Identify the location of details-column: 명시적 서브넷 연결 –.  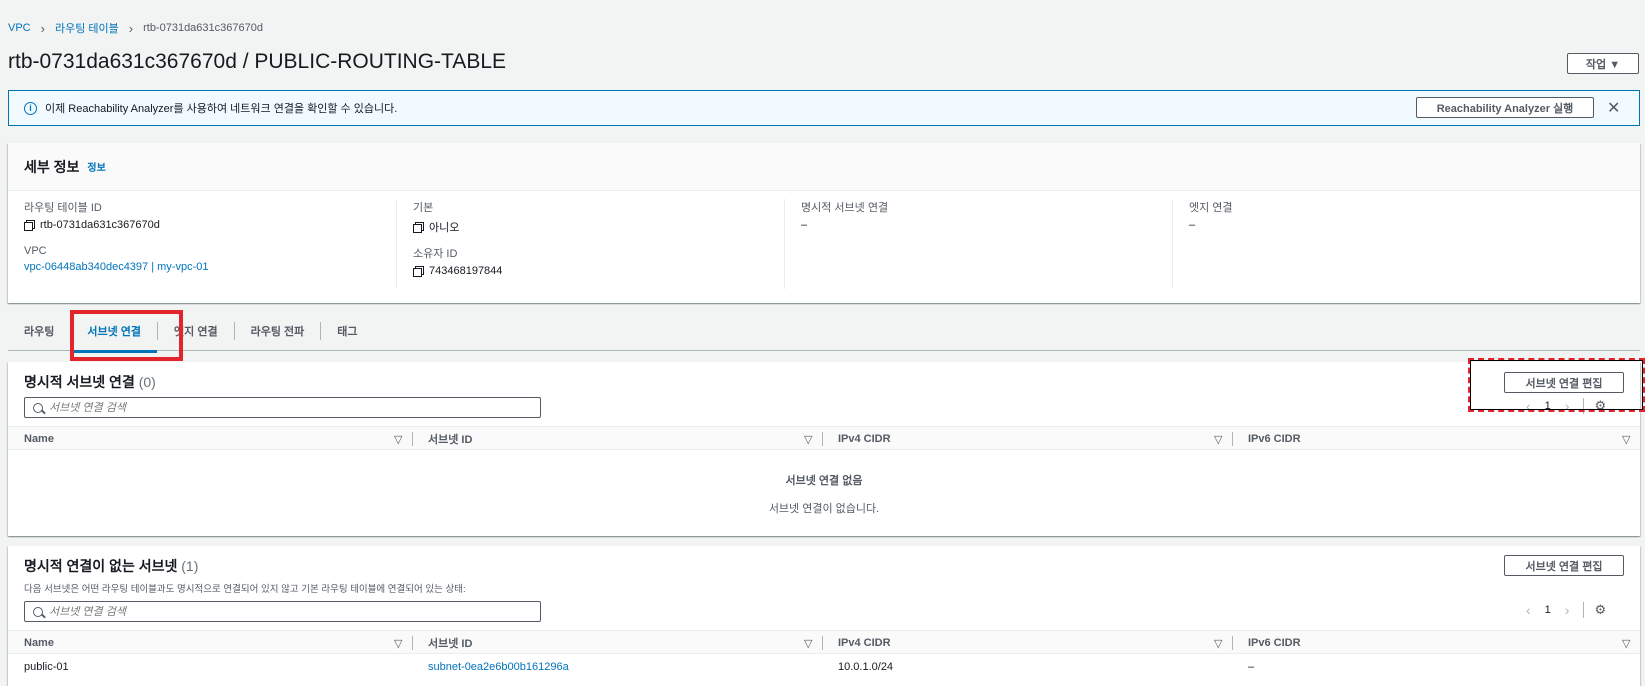
(978, 244).